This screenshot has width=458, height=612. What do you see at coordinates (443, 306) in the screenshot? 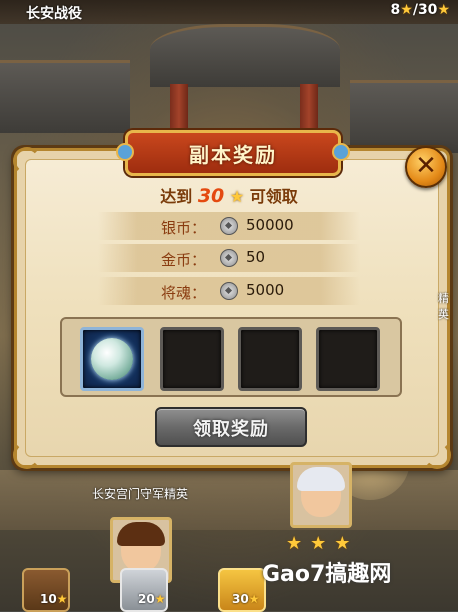
I see `cut-off-label: 精英` at bounding box center [443, 306].